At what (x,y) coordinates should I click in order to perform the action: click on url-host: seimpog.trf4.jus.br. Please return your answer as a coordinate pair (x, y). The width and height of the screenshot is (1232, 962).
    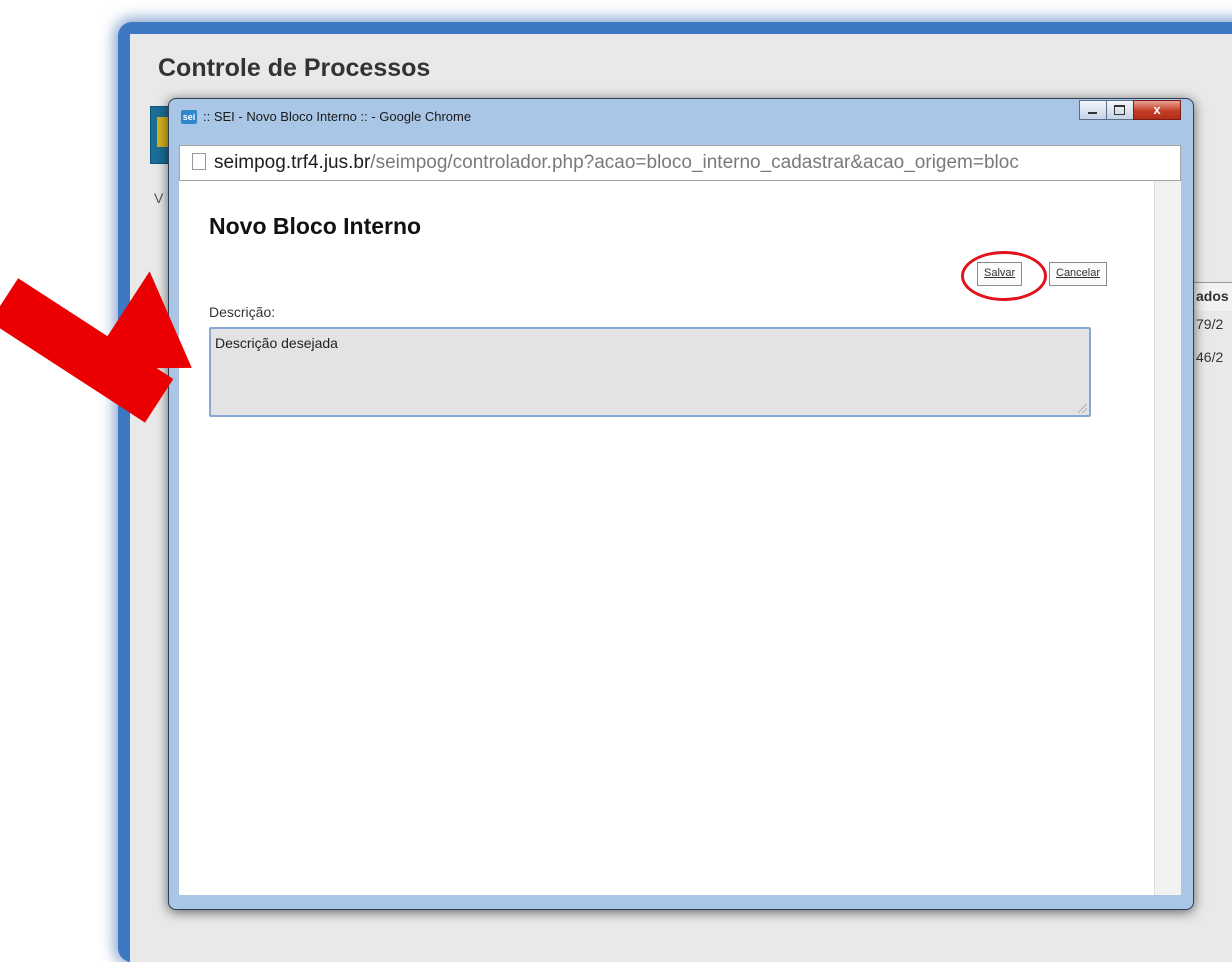
    Looking at the image, I should click on (292, 162).